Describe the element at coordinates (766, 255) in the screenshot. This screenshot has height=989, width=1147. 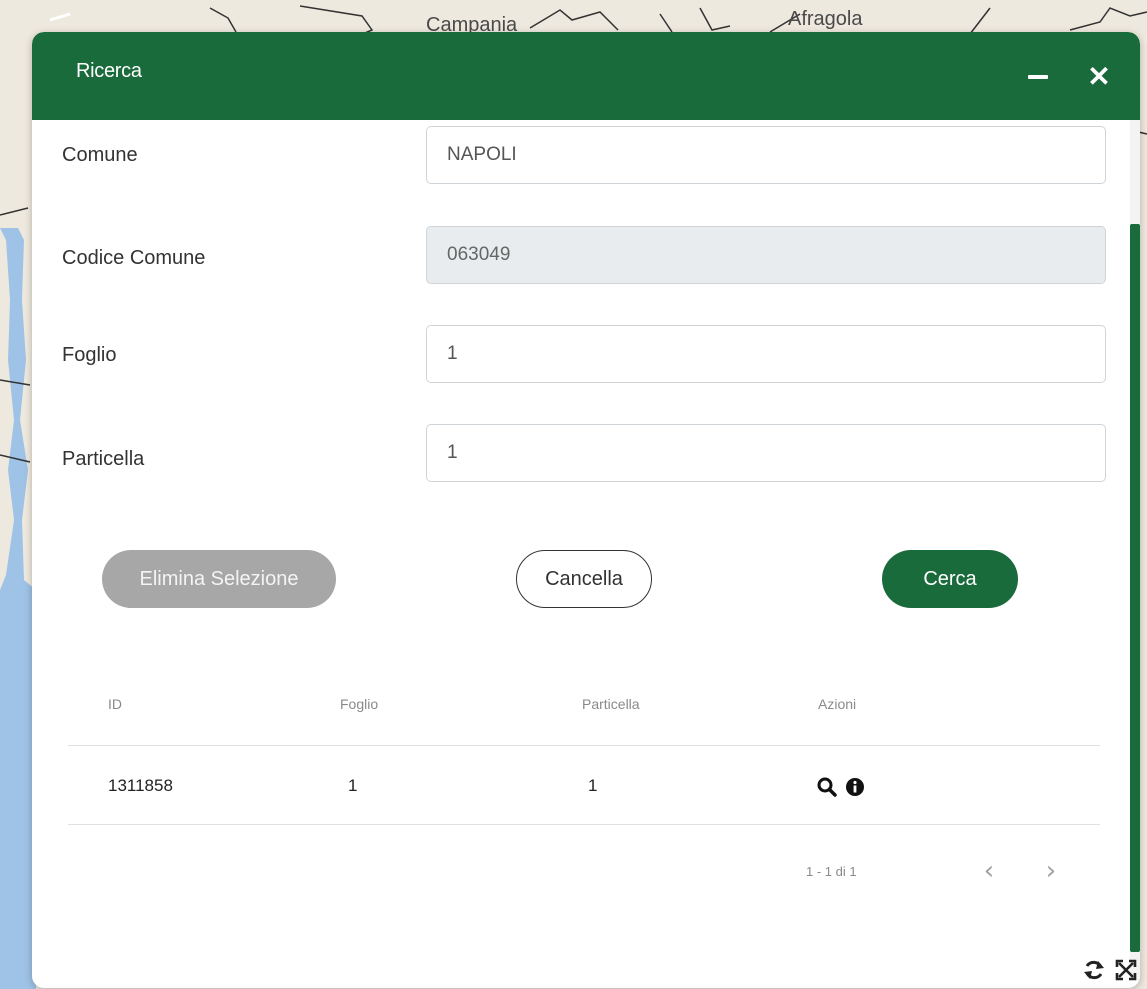
I see `codice-comune-input` at that location.